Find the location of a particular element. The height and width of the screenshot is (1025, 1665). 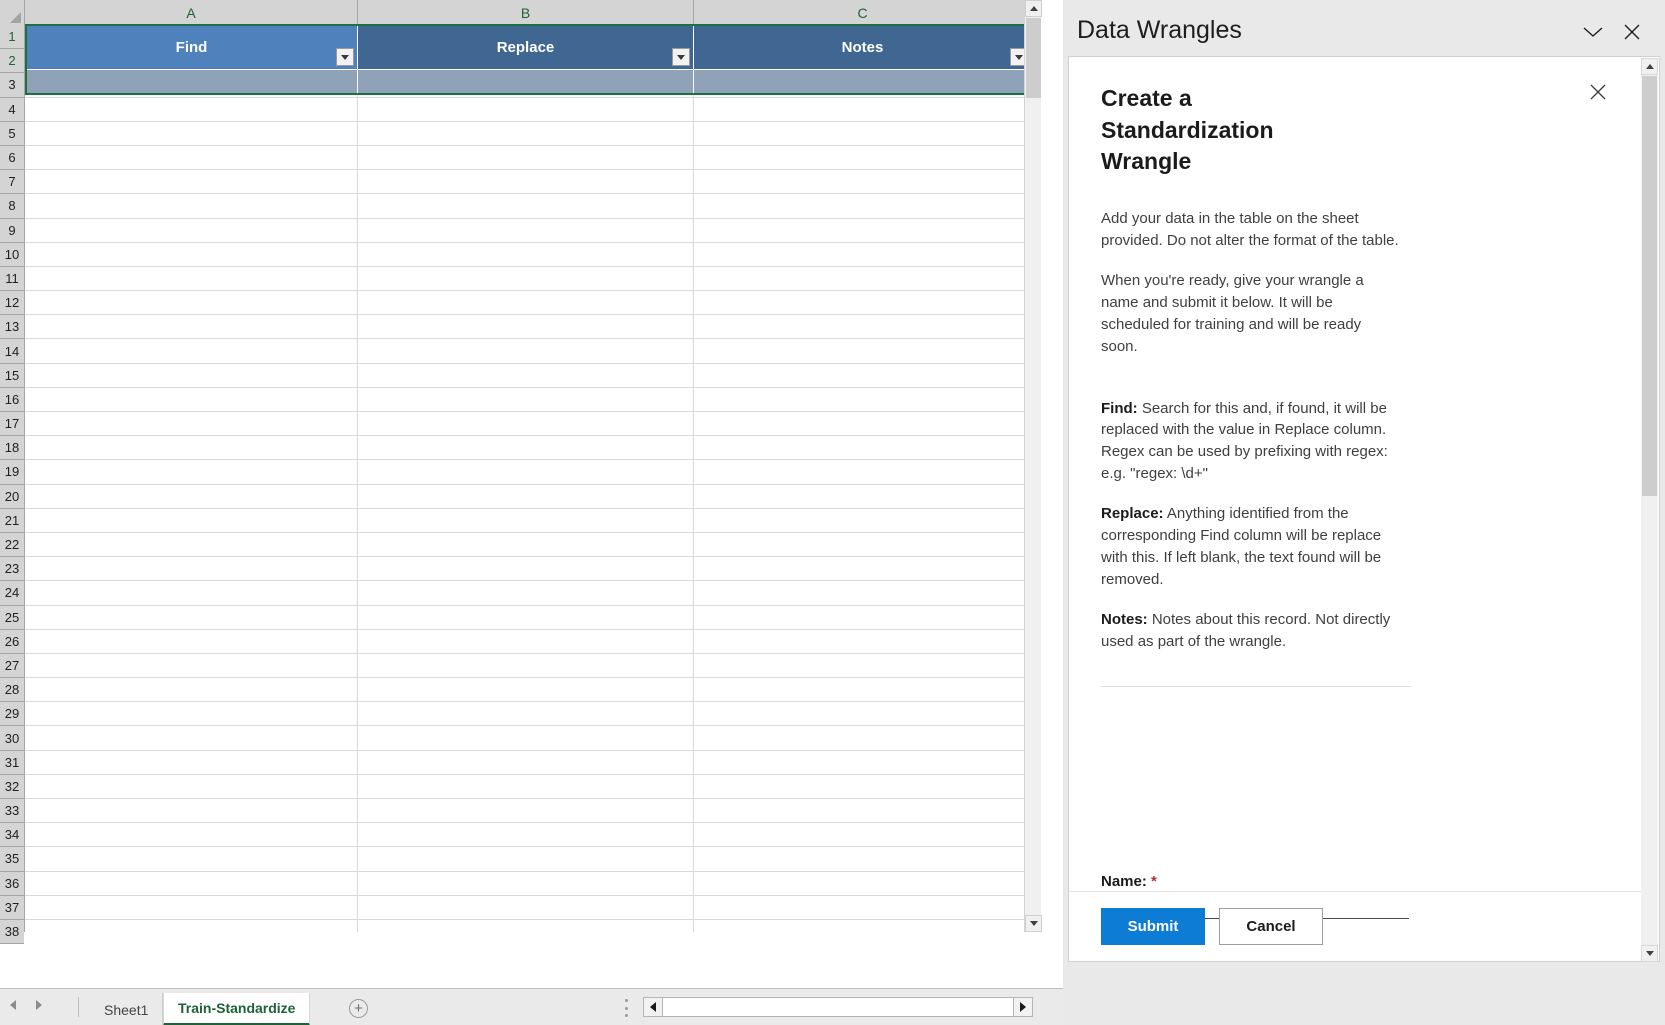

column-header-b: B is located at coordinates (526, 12).